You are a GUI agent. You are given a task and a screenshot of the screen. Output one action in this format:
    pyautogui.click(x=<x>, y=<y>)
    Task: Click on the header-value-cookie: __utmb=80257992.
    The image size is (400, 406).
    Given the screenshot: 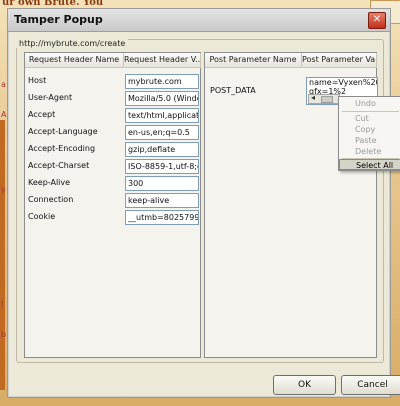 What is the action you would take?
    pyautogui.click(x=162, y=217)
    